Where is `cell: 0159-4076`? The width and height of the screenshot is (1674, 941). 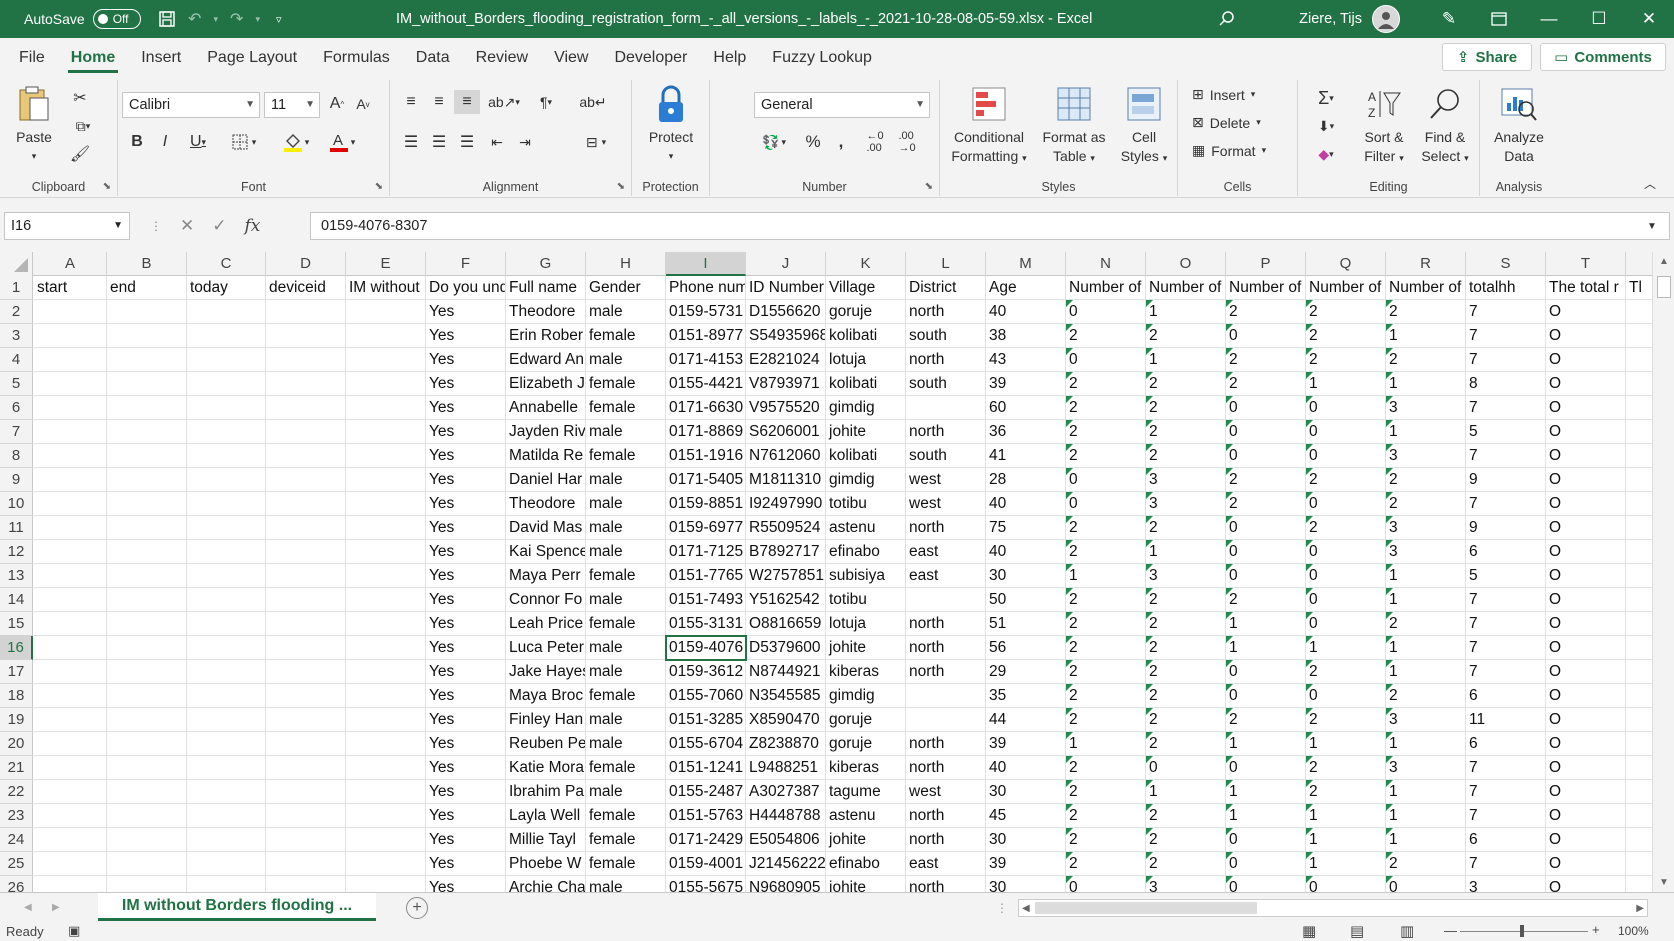 cell: 0159-4076 is located at coordinates (706, 648).